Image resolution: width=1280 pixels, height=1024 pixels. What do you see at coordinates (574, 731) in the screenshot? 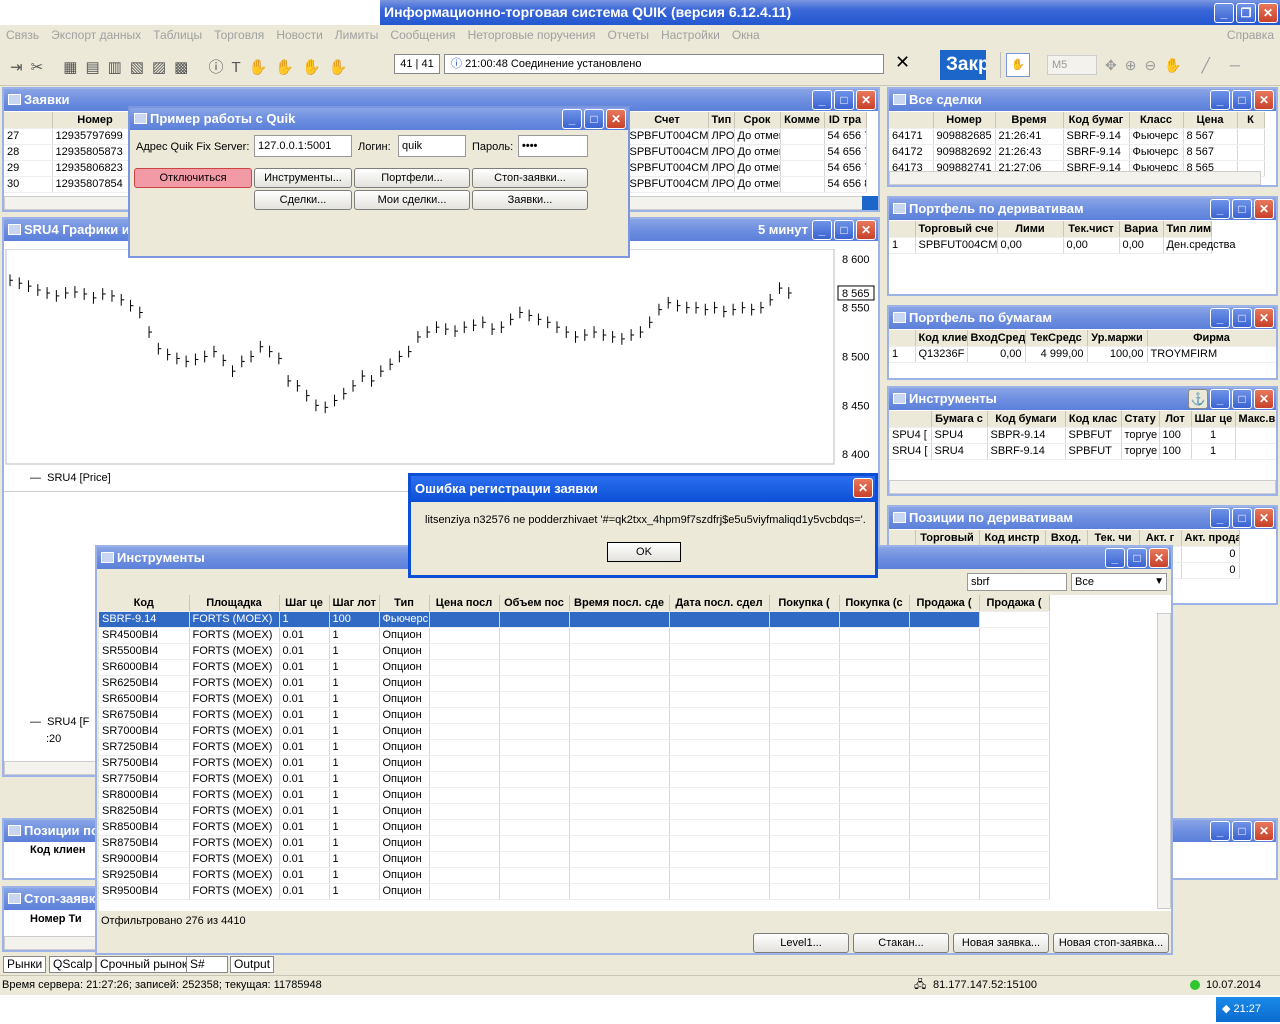
I see `table-row: SR7000BI4 FORTS (MOEX) 0.01 1 Опцион` at bounding box center [574, 731].